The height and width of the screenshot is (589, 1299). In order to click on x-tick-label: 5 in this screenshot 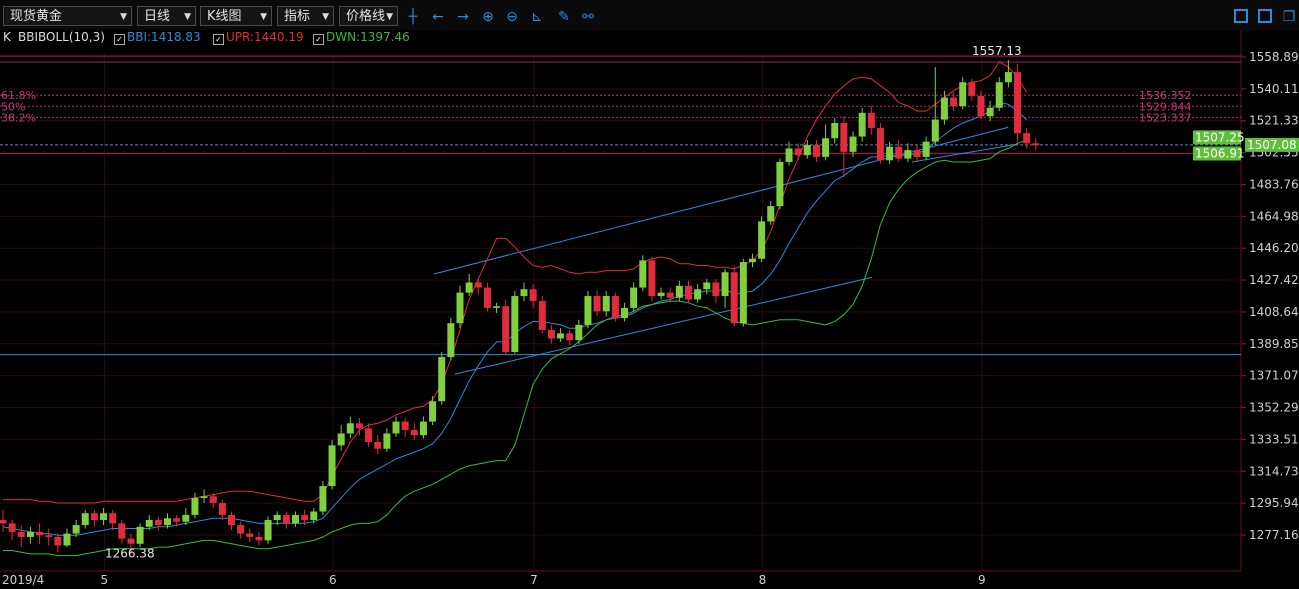, I will do `click(105, 580)`.